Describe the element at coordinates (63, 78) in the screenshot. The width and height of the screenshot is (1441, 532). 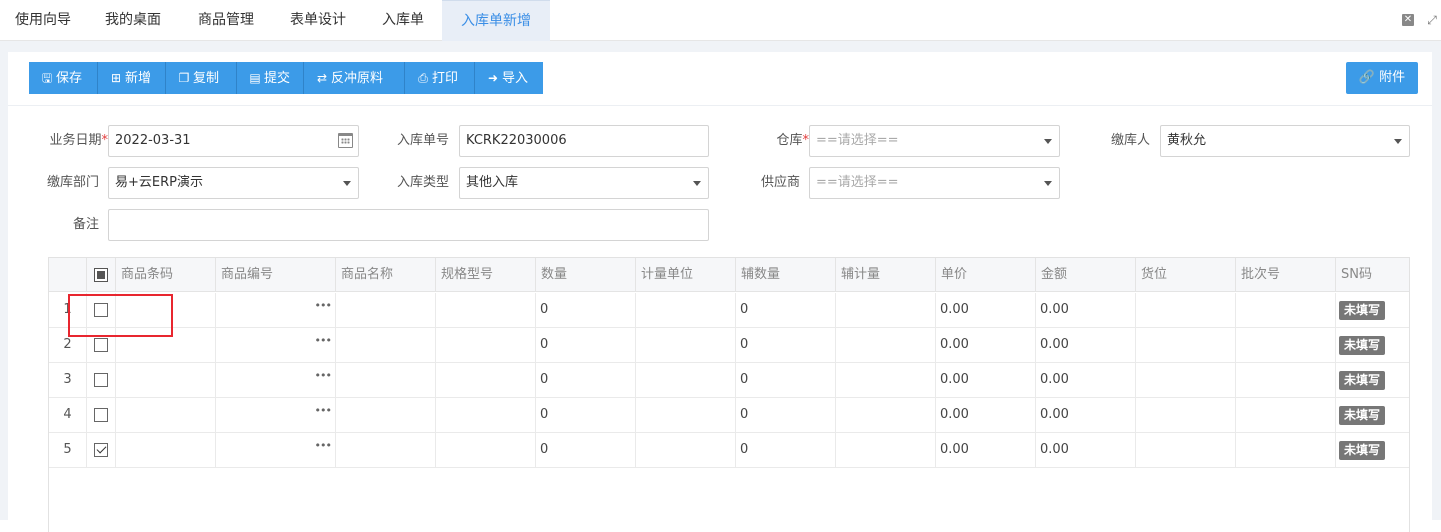
I see `save-button: 🖫 保存` at that location.